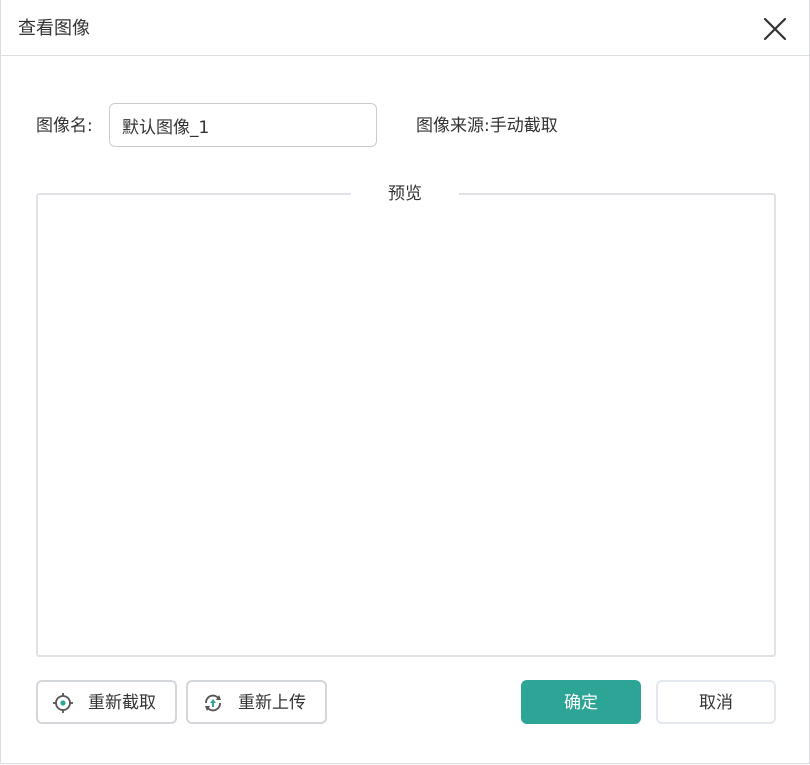 Image resolution: width=810 pixels, height=765 pixels. I want to click on image-name-input, so click(243, 125).